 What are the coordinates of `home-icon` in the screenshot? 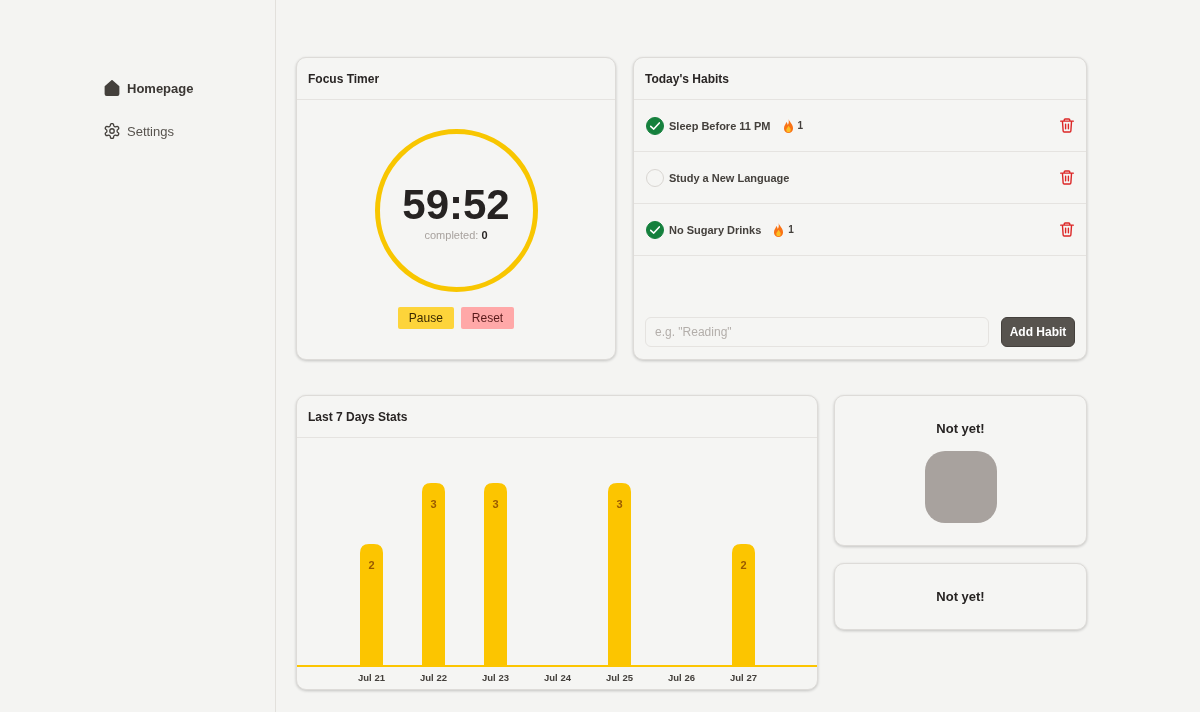 It's located at (112, 88).